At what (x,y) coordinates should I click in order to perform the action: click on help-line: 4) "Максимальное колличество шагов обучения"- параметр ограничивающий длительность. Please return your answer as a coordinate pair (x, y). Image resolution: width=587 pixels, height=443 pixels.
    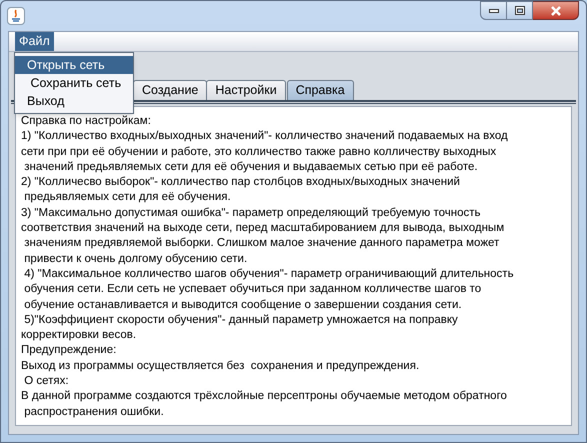
    Looking at the image, I should click on (269, 274).